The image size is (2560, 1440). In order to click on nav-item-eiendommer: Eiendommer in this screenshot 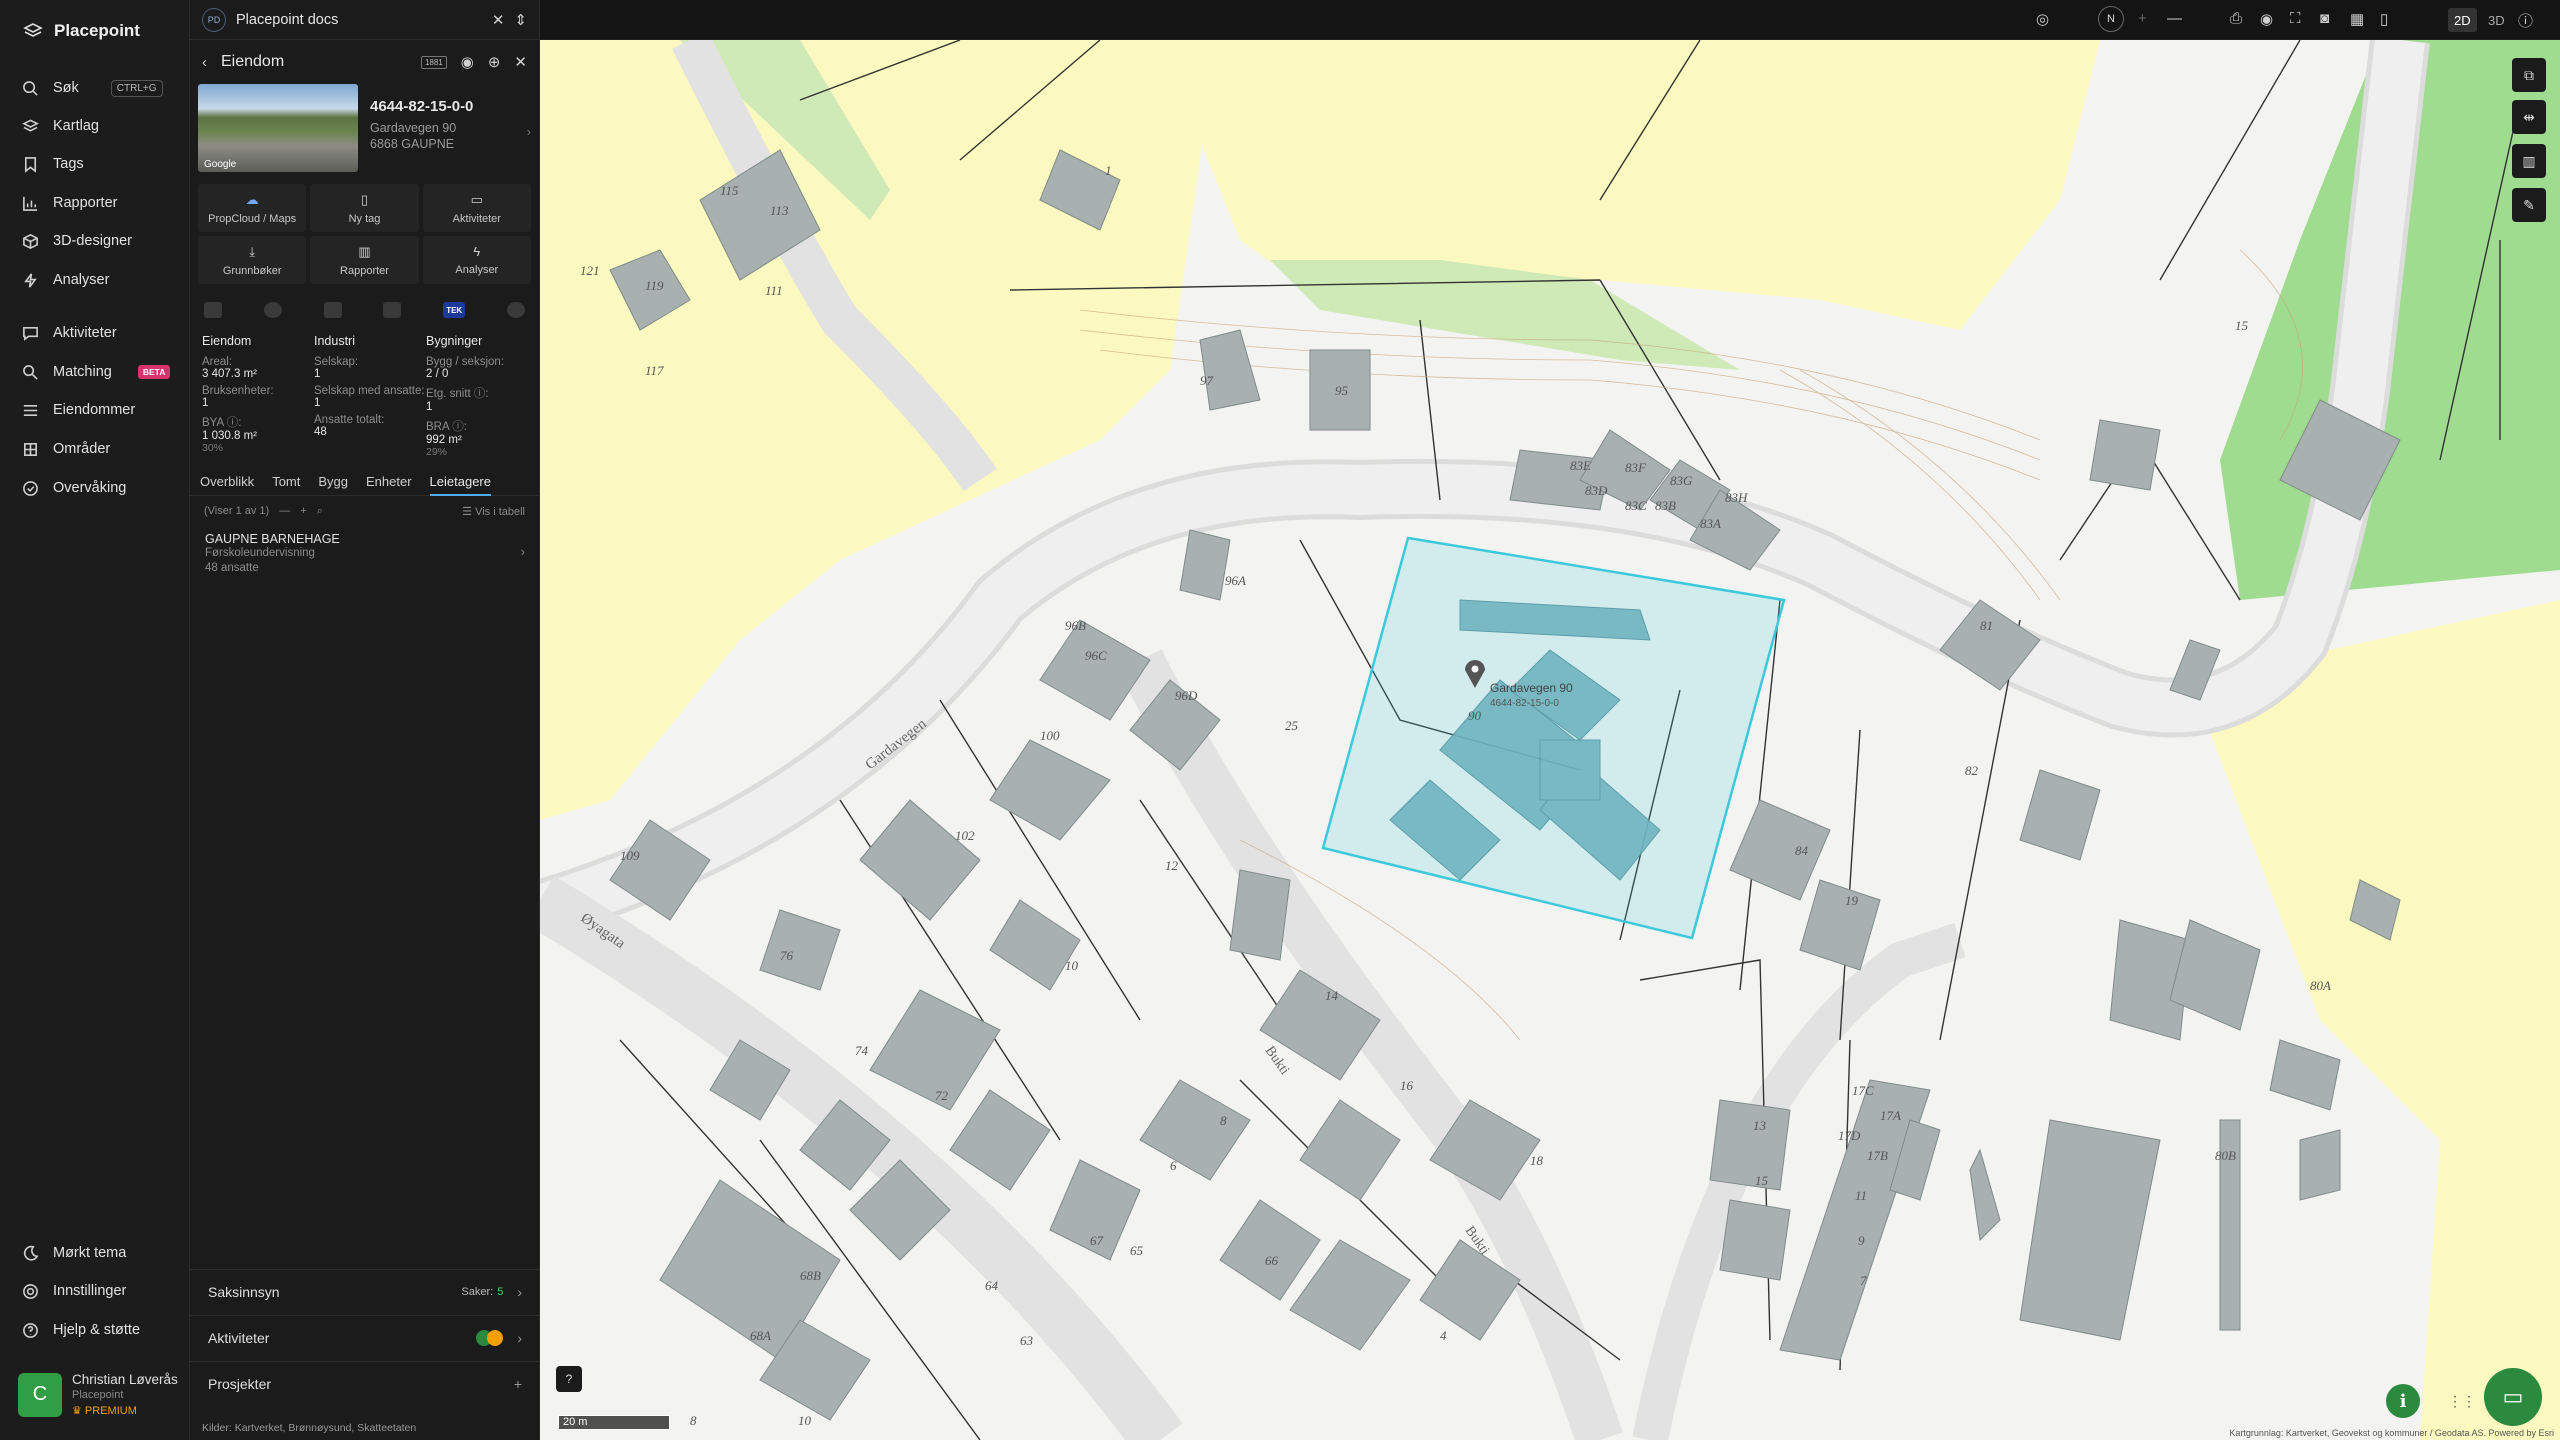, I will do `click(78, 410)`.